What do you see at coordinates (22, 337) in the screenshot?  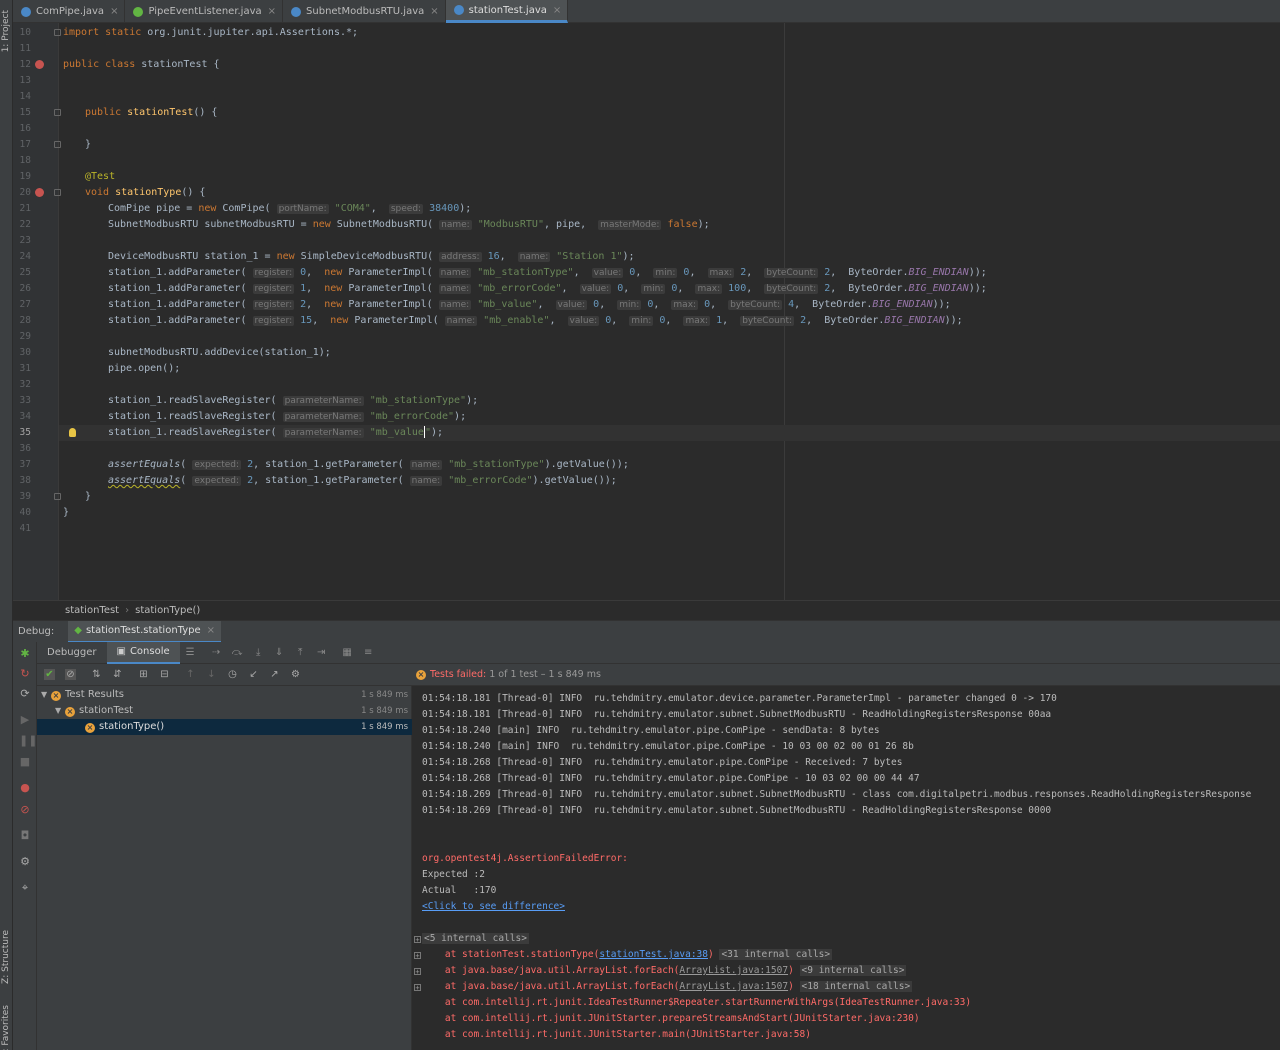 I see `line-number: 29` at bounding box center [22, 337].